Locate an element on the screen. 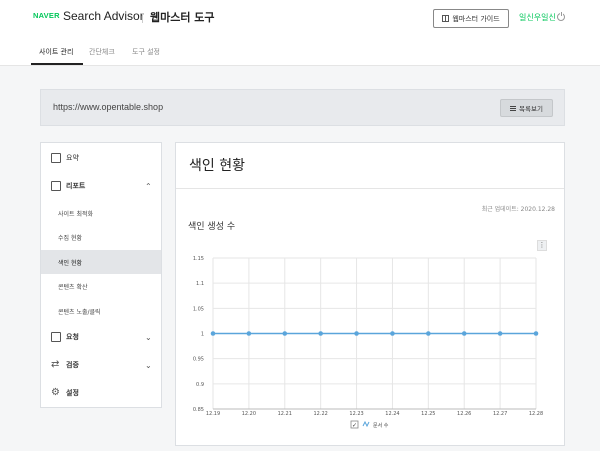  sidebar-subitem-label: 콘텐츠 확산 is located at coordinates (73, 287).